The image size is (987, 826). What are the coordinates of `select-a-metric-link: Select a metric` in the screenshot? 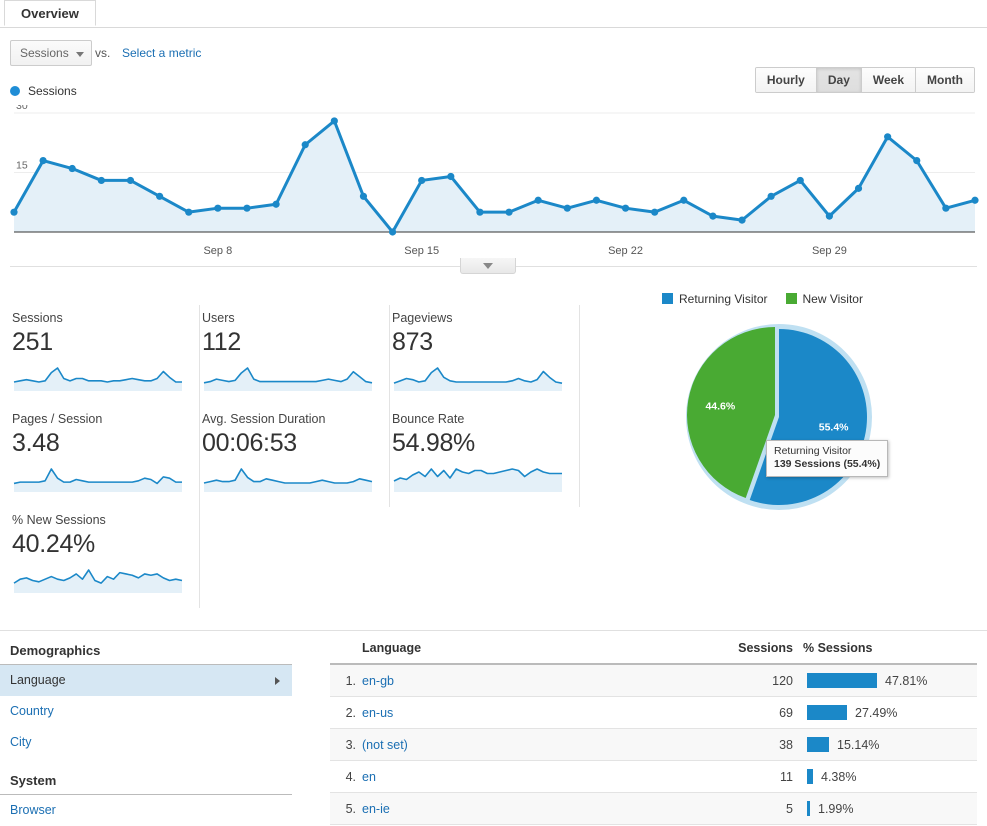 It's located at (161, 53).